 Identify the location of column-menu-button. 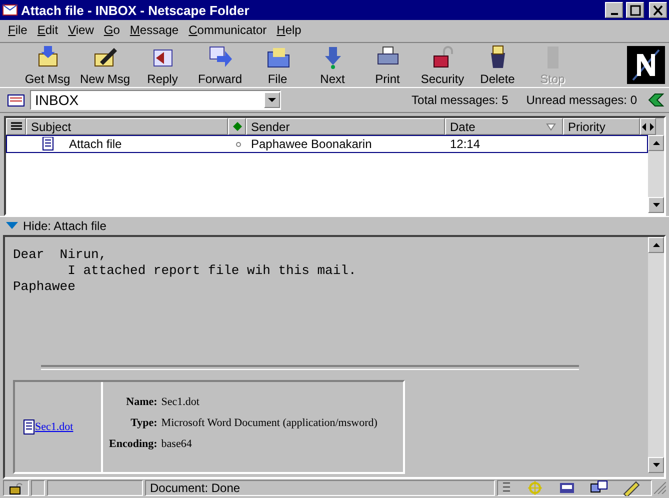
(16, 126).